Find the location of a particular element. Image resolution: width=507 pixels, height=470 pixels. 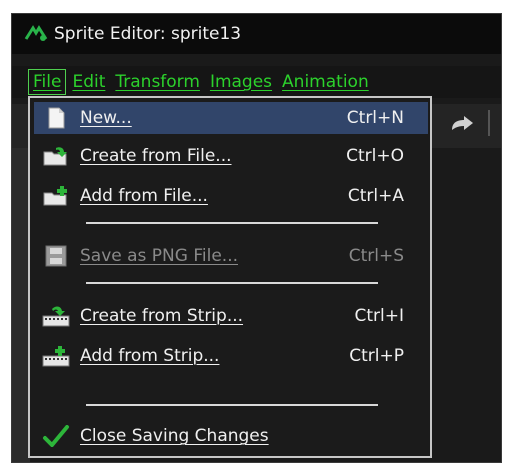

shortcut-label: Ctrl+I is located at coordinates (379, 316).